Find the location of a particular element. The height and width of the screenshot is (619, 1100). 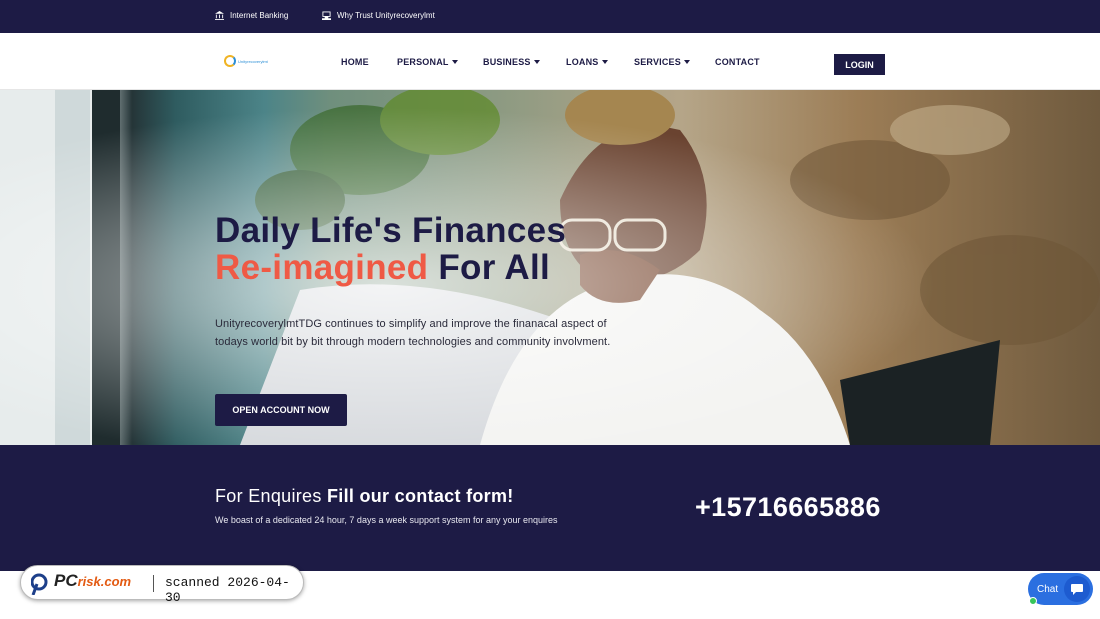

nav-item-business: BUSINESS is located at coordinates (511, 62).